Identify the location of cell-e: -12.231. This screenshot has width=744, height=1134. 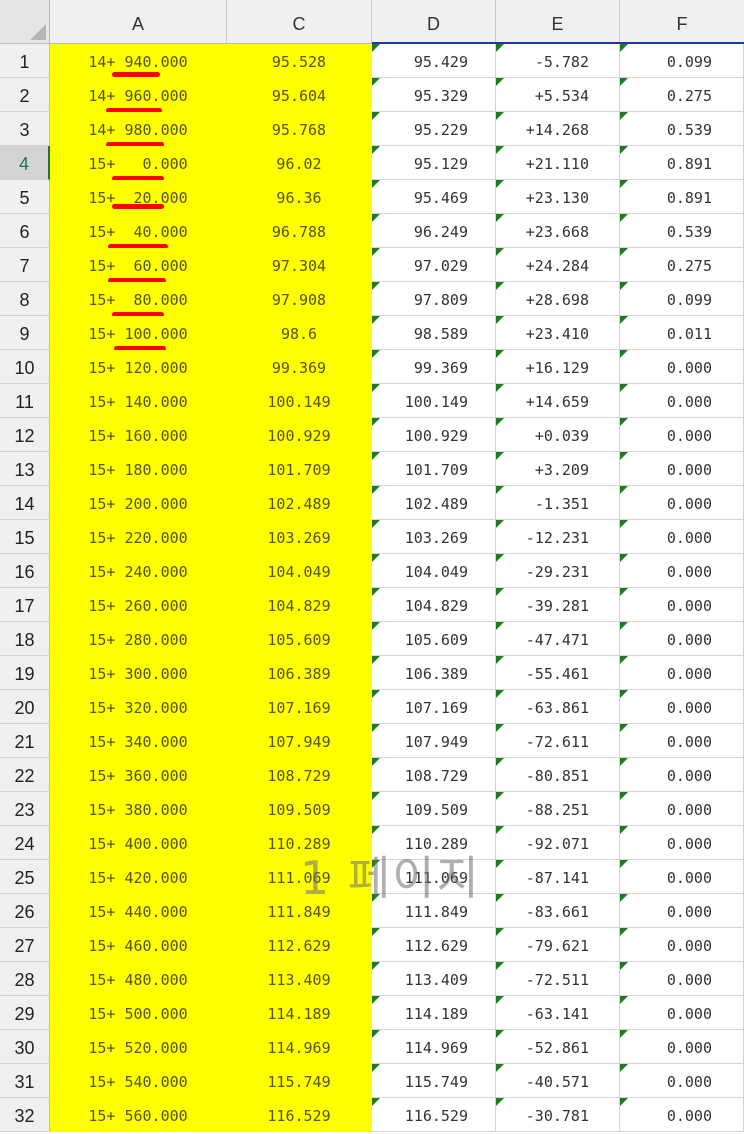
(558, 537).